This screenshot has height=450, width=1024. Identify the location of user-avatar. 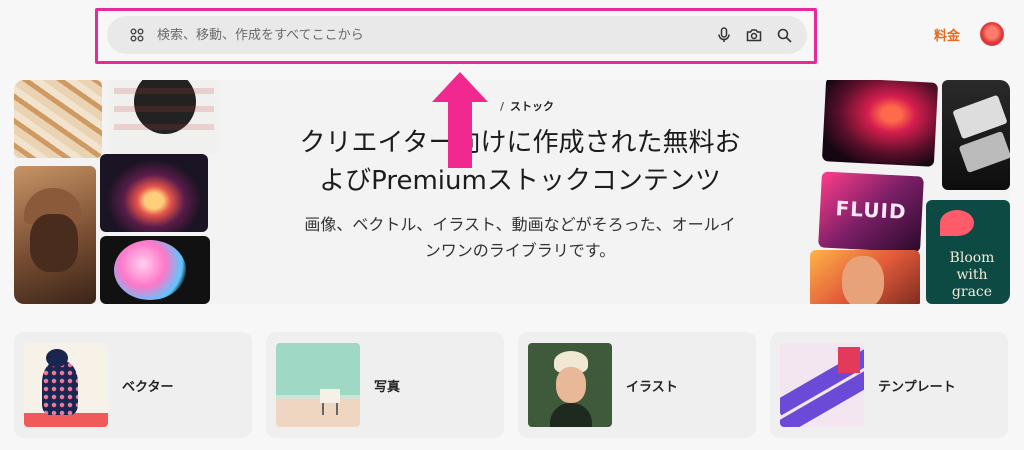
(992, 34).